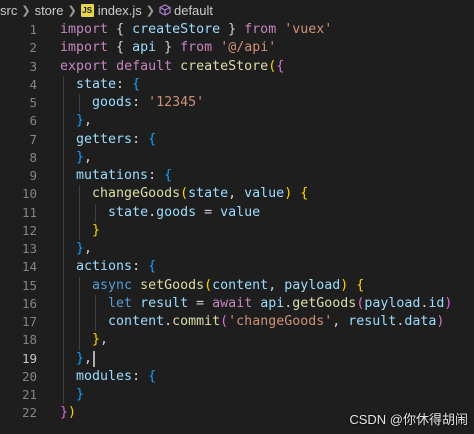 The image size is (474, 434). What do you see at coordinates (272, 303) in the screenshot?
I see `code-token: api` at bounding box center [272, 303].